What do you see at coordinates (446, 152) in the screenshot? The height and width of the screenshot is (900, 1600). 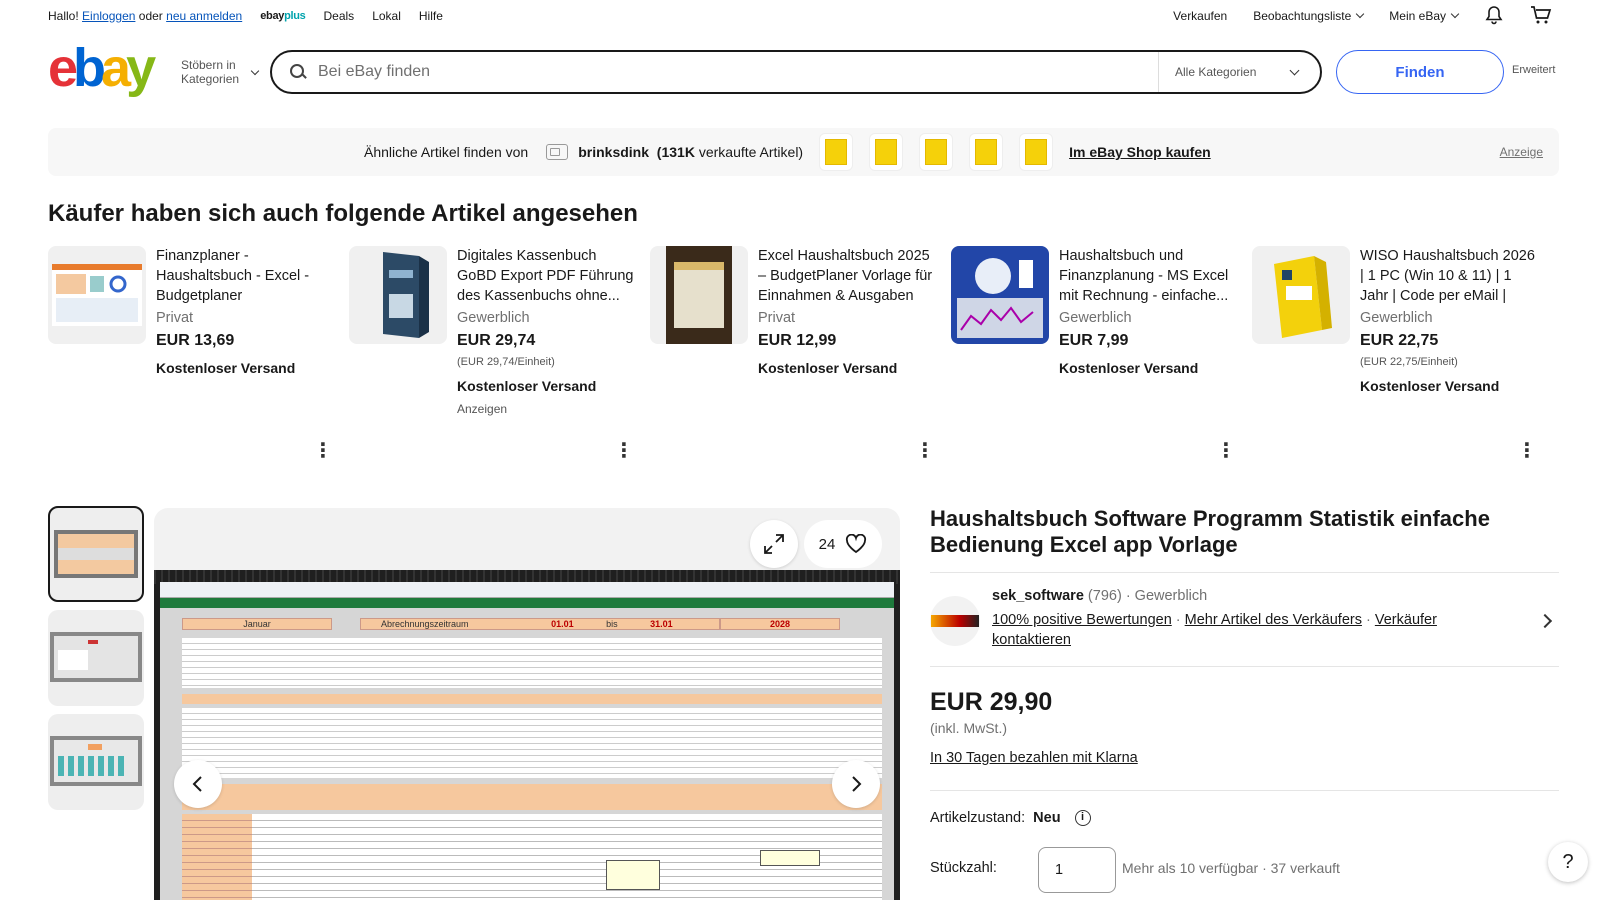 I see `banner-prefix: Ähnliche Artikel finden von` at bounding box center [446, 152].